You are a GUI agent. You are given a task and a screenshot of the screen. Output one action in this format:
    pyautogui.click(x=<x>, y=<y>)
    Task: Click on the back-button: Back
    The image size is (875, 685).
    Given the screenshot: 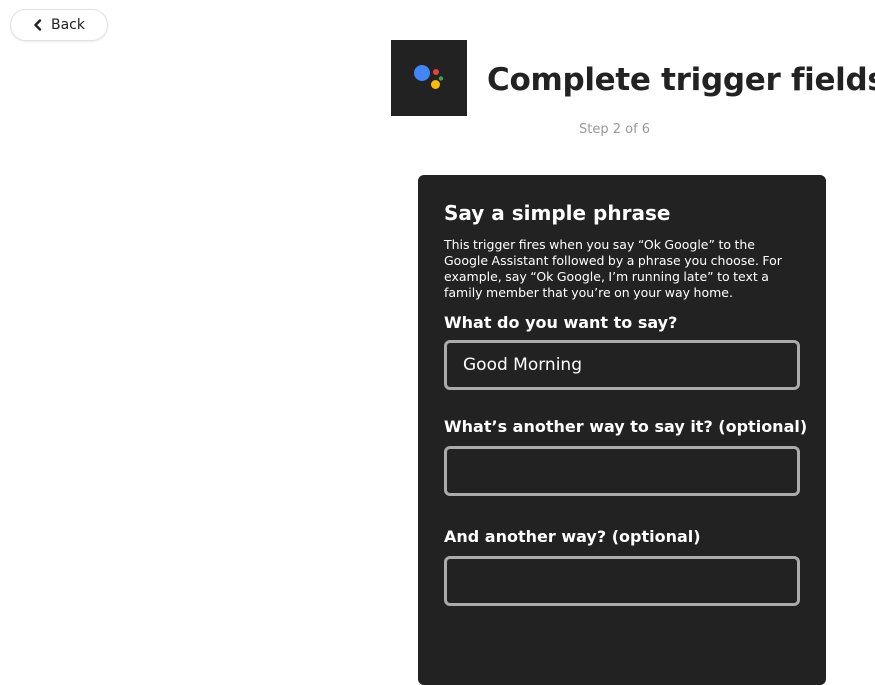 What is the action you would take?
    pyautogui.click(x=59, y=25)
    